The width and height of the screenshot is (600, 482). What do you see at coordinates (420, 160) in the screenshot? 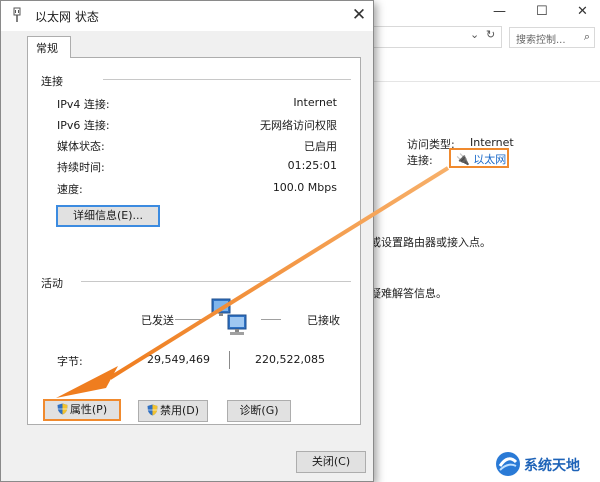
I see `connection-label: 连接:` at bounding box center [420, 160].